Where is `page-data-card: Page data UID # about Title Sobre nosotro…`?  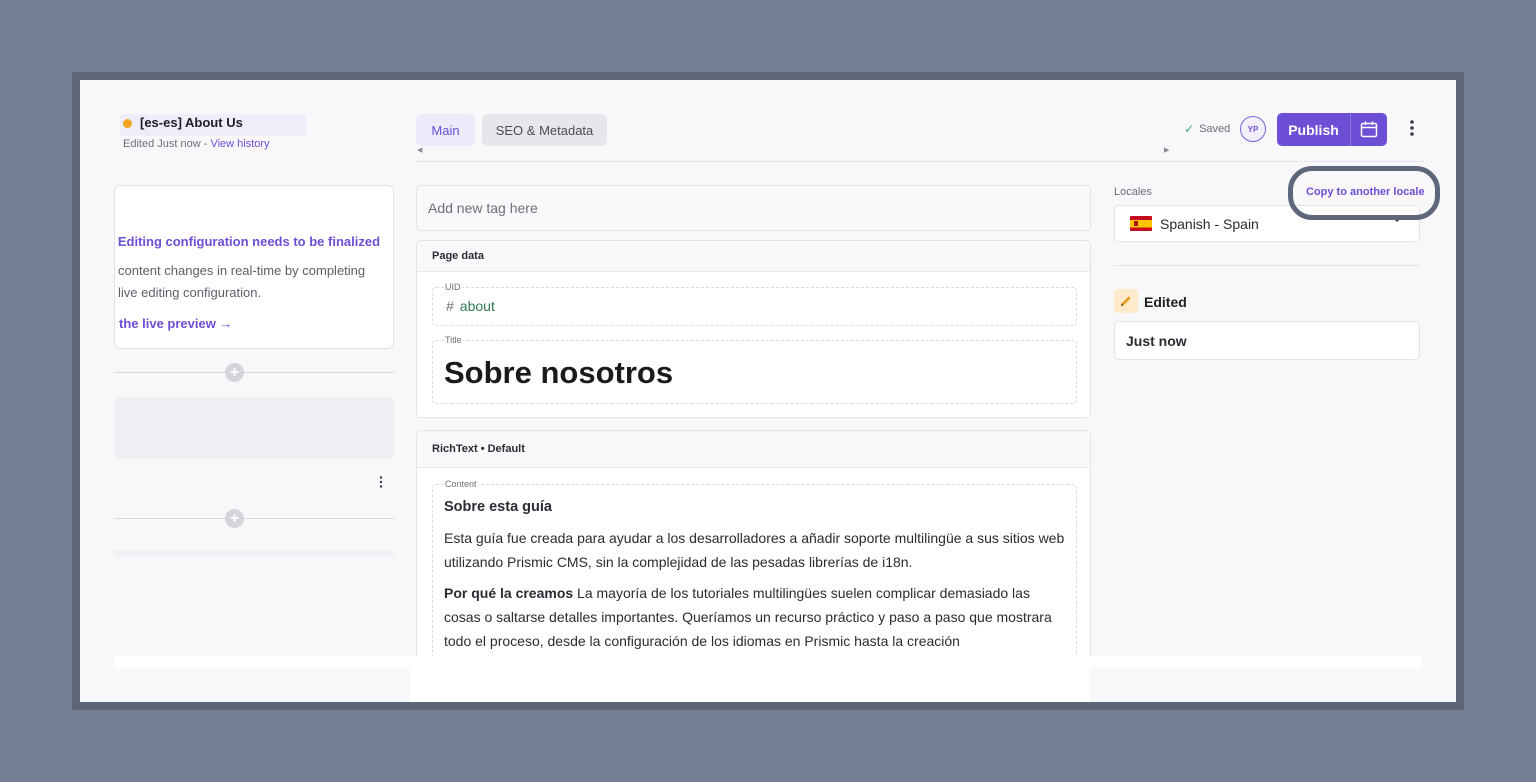 page-data-card: Page data UID # about Title Sobre nosotro… is located at coordinates (753, 329).